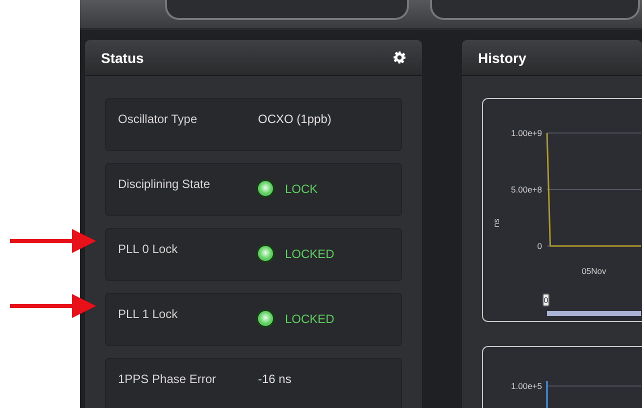 The image size is (642, 408). What do you see at coordinates (295, 119) in the screenshot?
I see `status-value: OCXO (1ppb)` at bounding box center [295, 119].